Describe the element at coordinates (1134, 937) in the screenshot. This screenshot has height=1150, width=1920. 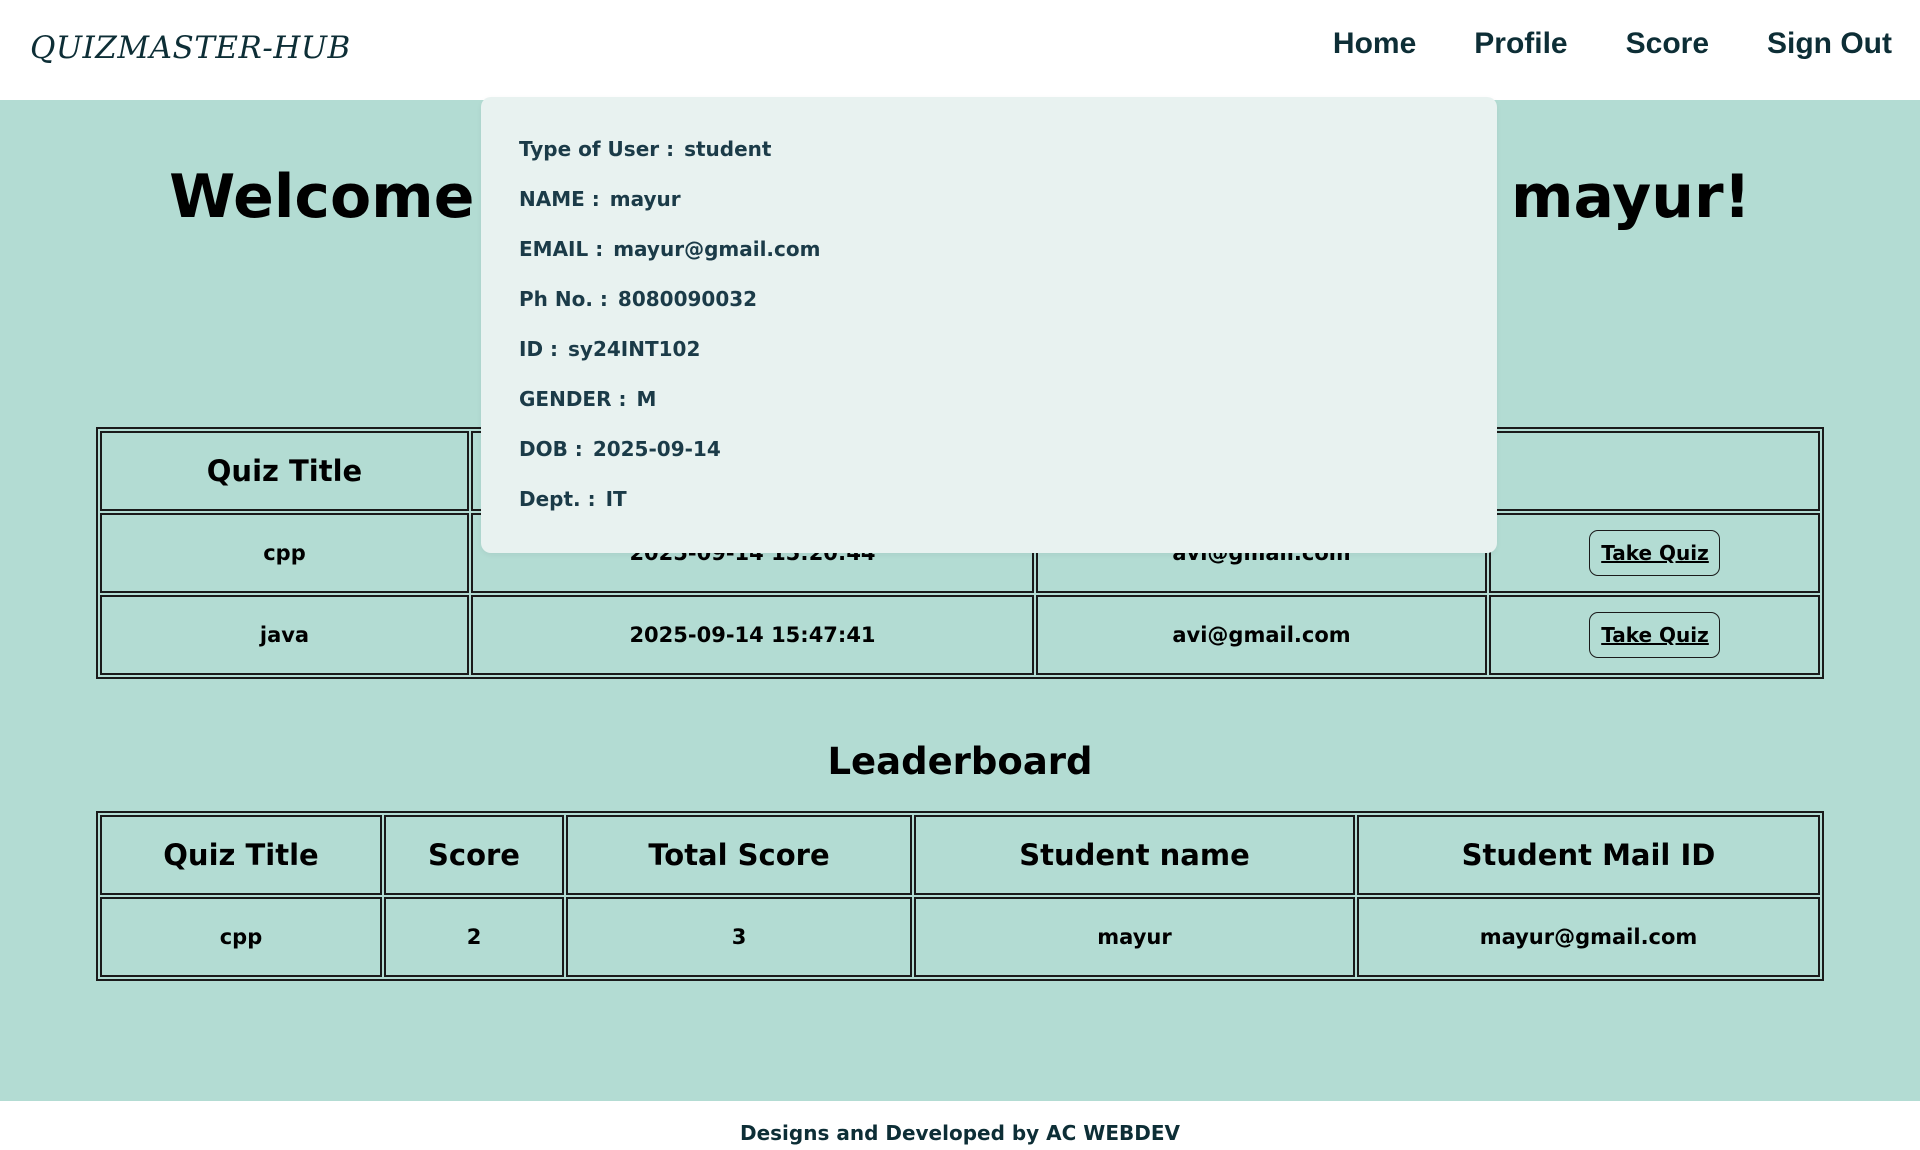
I see `lb-name-cell: mayur` at that location.